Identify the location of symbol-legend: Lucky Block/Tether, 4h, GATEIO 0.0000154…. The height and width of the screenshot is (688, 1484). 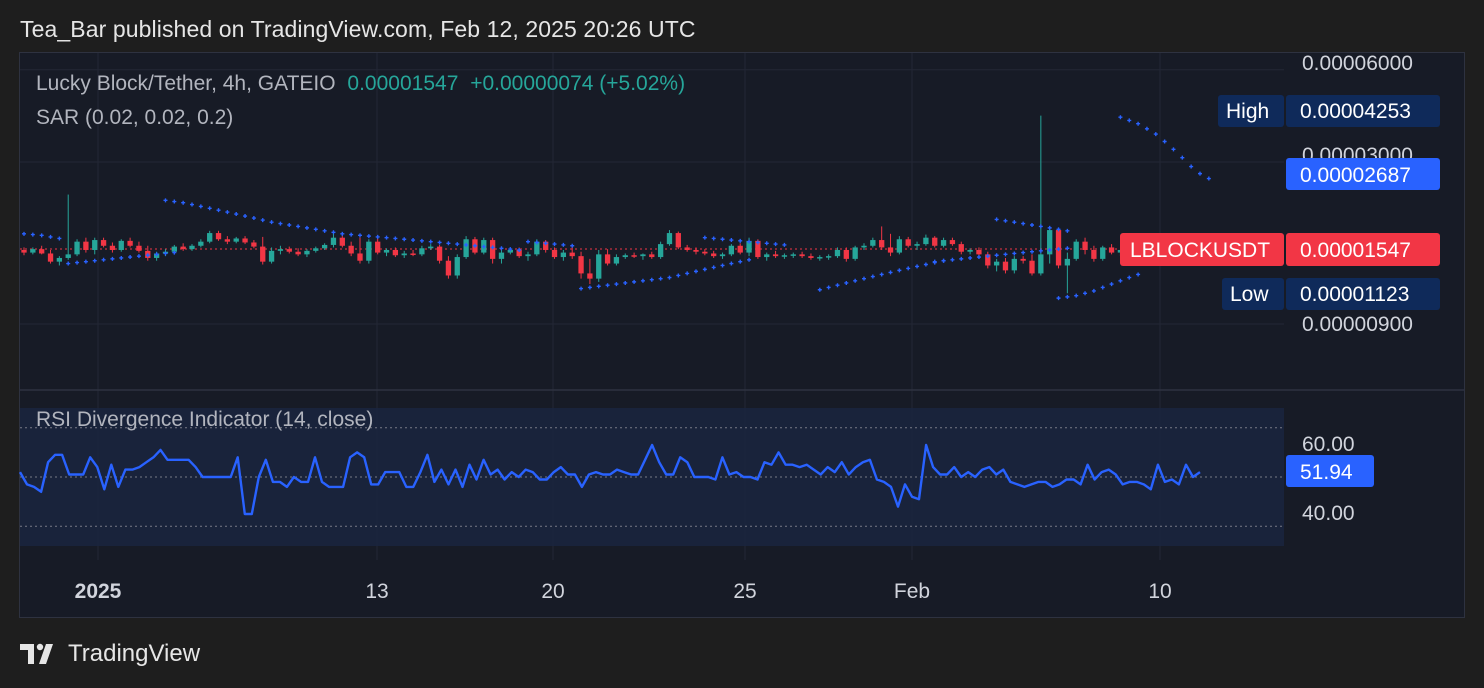
(363, 84).